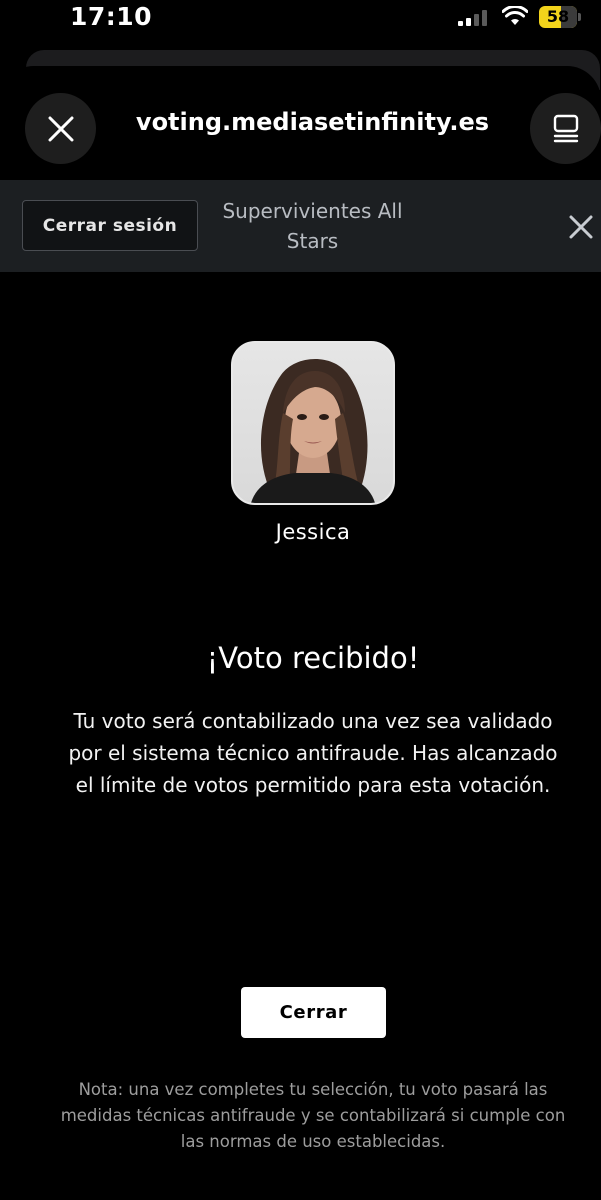 This screenshot has height=1200, width=601. What do you see at coordinates (312, 122) in the screenshot?
I see `url-bar: voting.mediasetinfinity.es` at bounding box center [312, 122].